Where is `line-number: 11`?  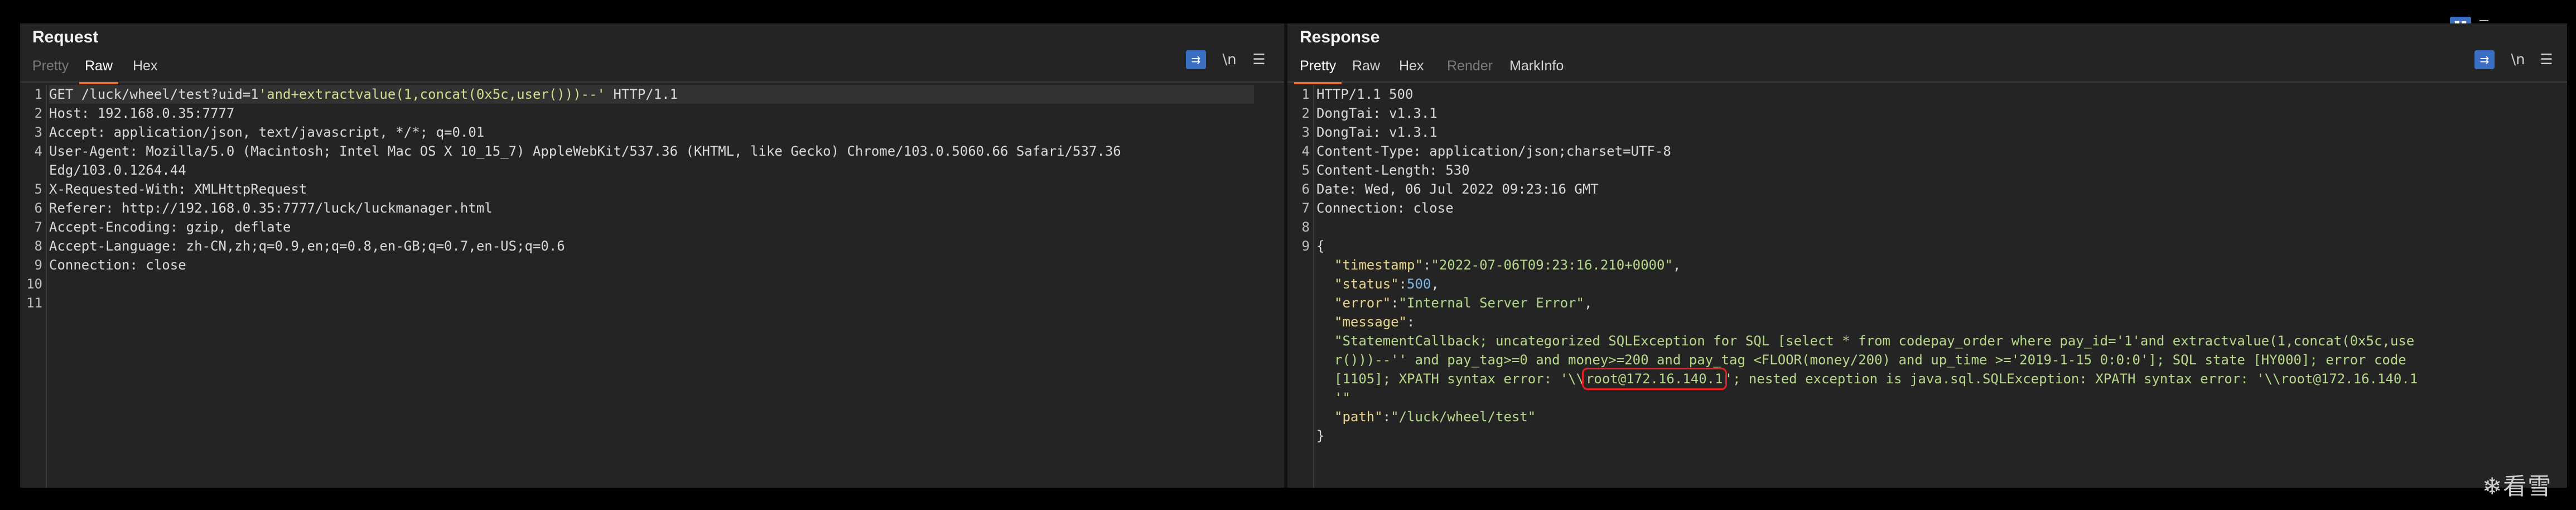 line-number: 11 is located at coordinates (34, 303).